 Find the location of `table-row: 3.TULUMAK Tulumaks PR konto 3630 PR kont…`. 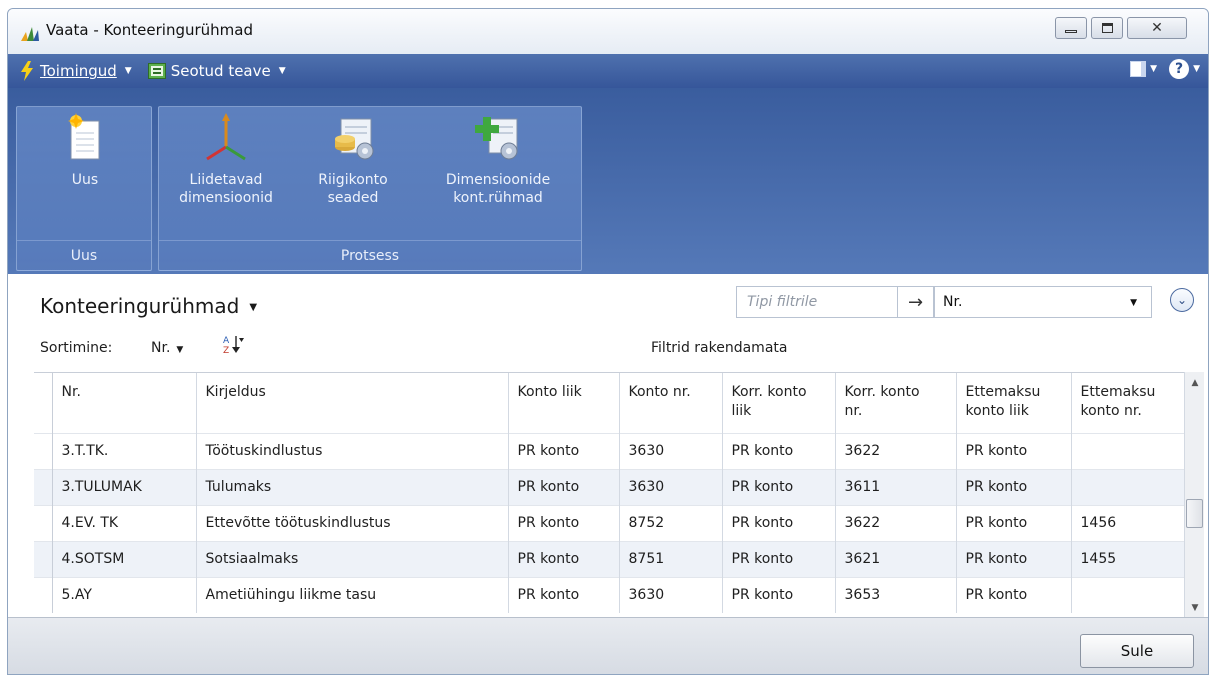

table-row: 3.TULUMAK Tulumaks PR konto 3630 PR kont… is located at coordinates (609, 486).